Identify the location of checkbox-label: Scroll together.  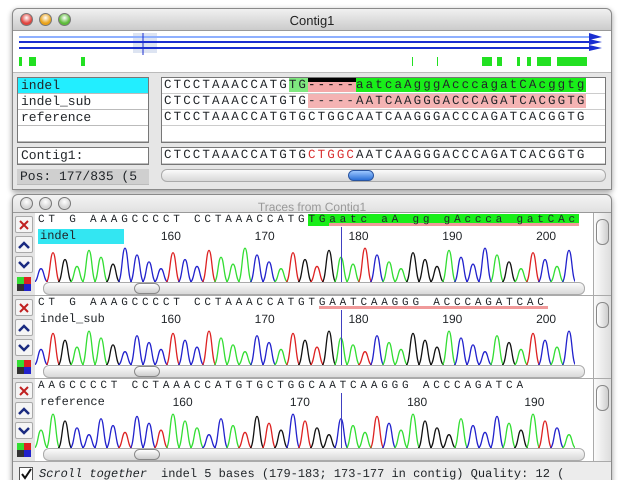
(93, 473).